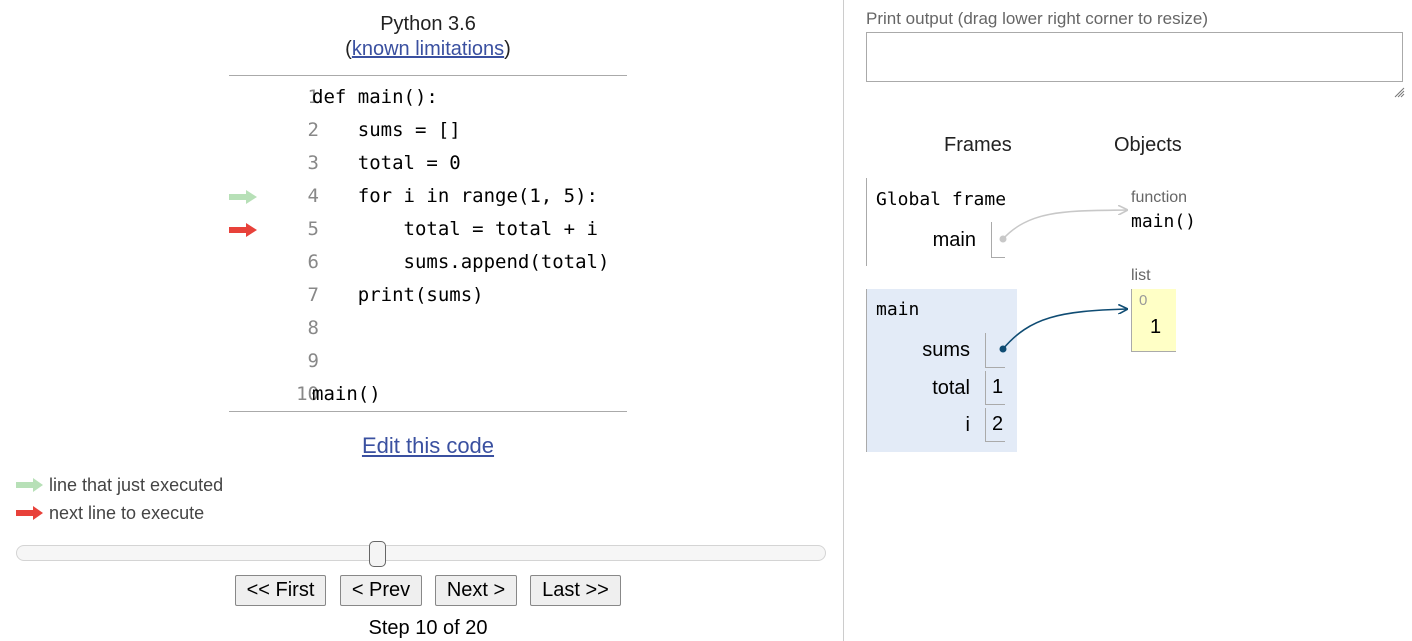 The width and height of the screenshot is (1412, 641). I want to click on known-limitations-link: known limitations, so click(428, 49).